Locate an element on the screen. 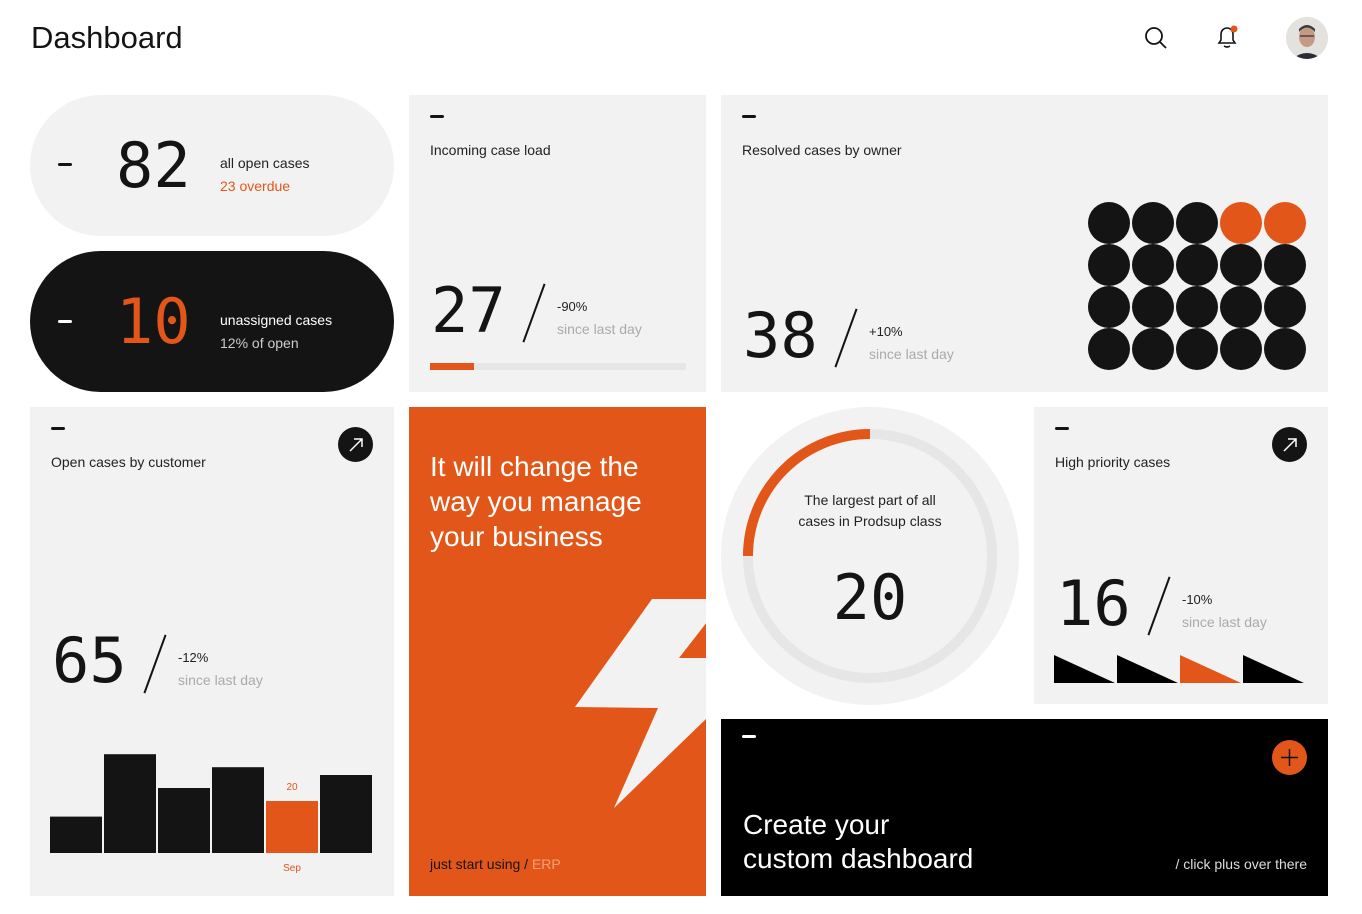 The height and width of the screenshot is (914, 1362). progress-bar is located at coordinates (558, 366).